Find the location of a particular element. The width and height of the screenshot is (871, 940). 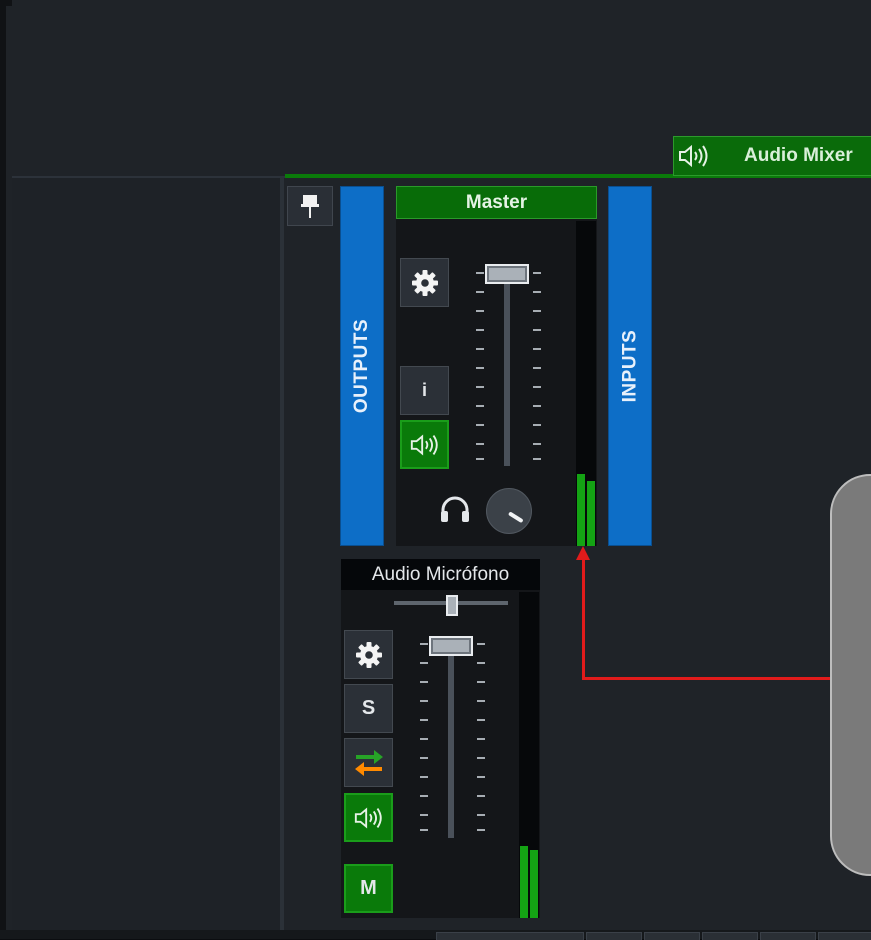

master-settings-button is located at coordinates (424, 282).